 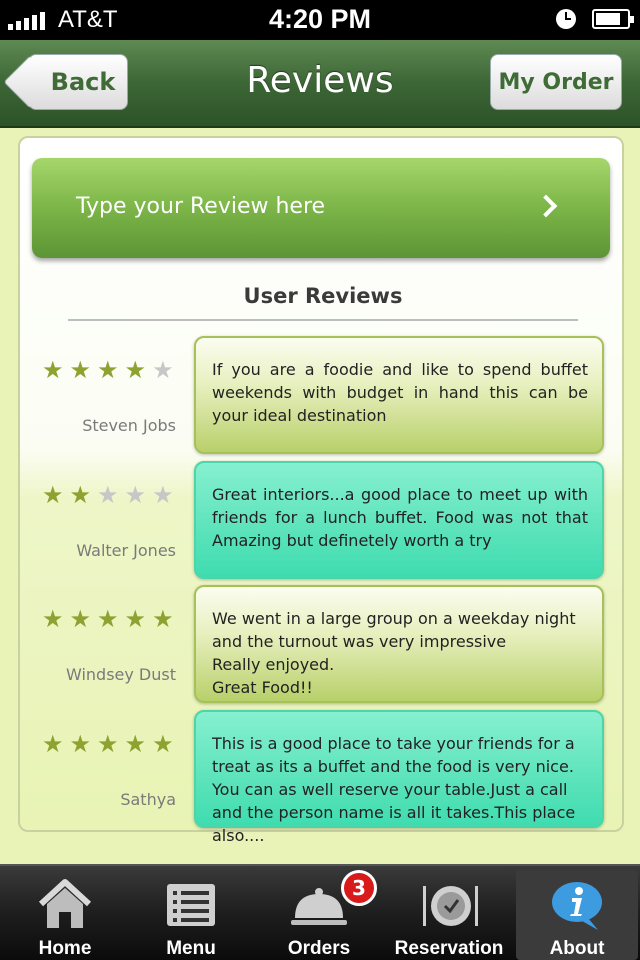 What do you see at coordinates (320, 84) in the screenshot?
I see `navigation-bar: Back Reviews My Order` at bounding box center [320, 84].